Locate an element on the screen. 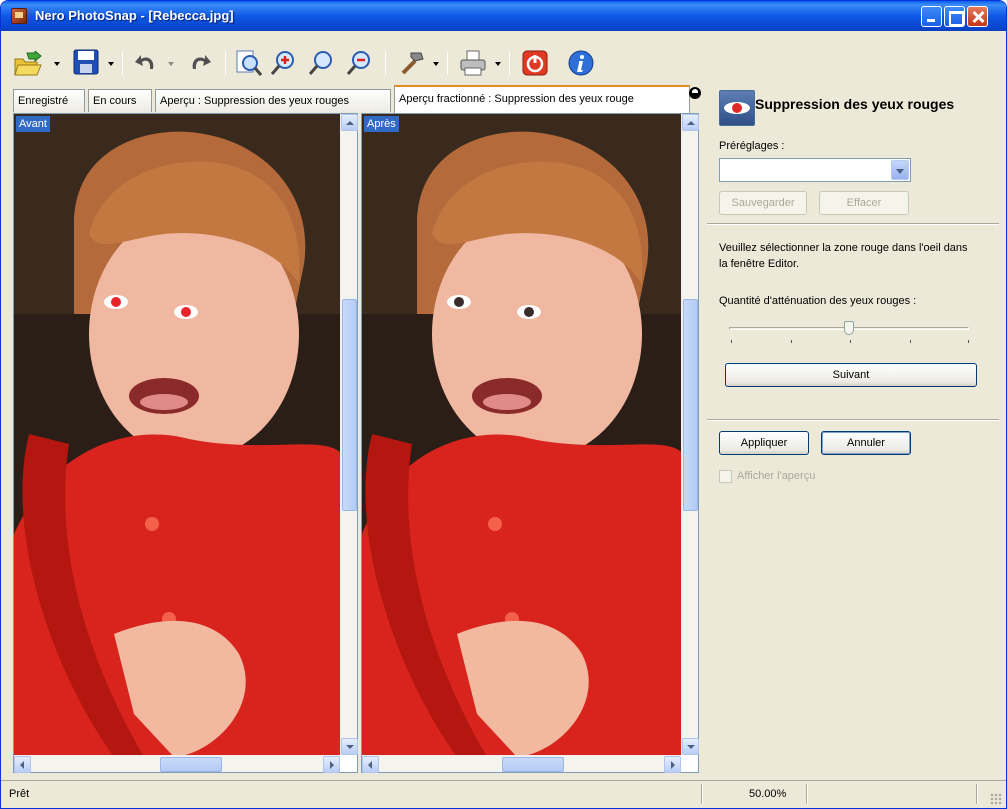  zoom-fit-icon is located at coordinates (249, 63).